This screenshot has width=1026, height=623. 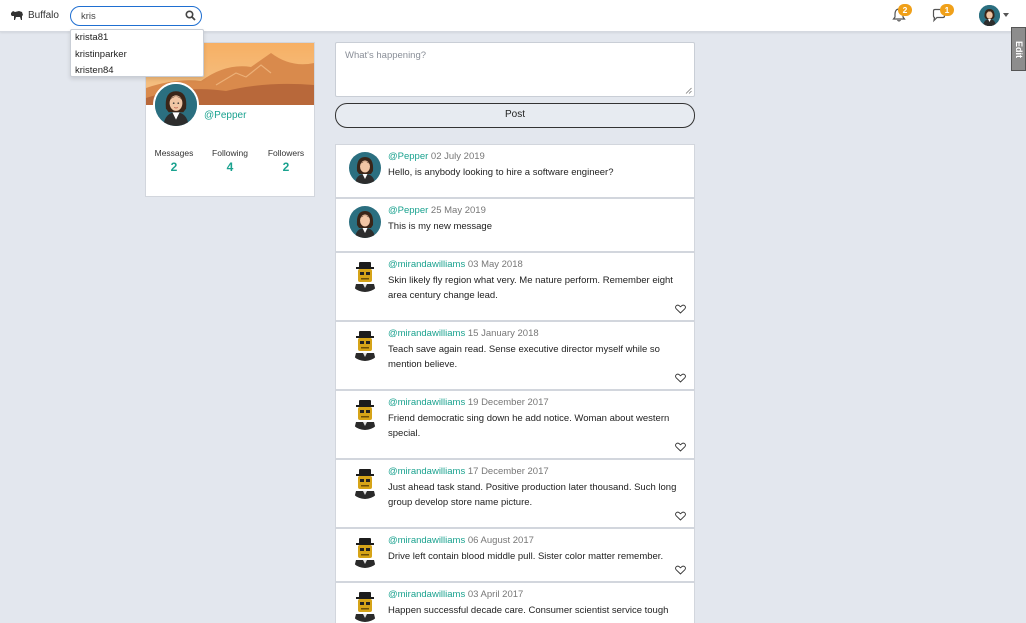 I want to click on message-header: @mirandawilliams 17 December 2017, so click(x=468, y=471).